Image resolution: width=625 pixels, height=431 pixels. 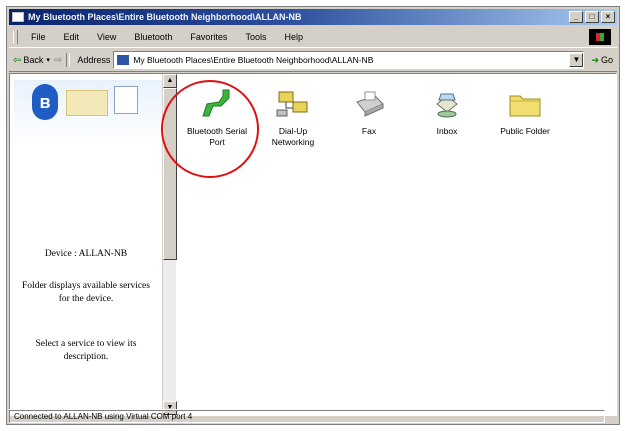 What do you see at coordinates (600, 37) in the screenshot?
I see `windows-logo-icon` at bounding box center [600, 37].